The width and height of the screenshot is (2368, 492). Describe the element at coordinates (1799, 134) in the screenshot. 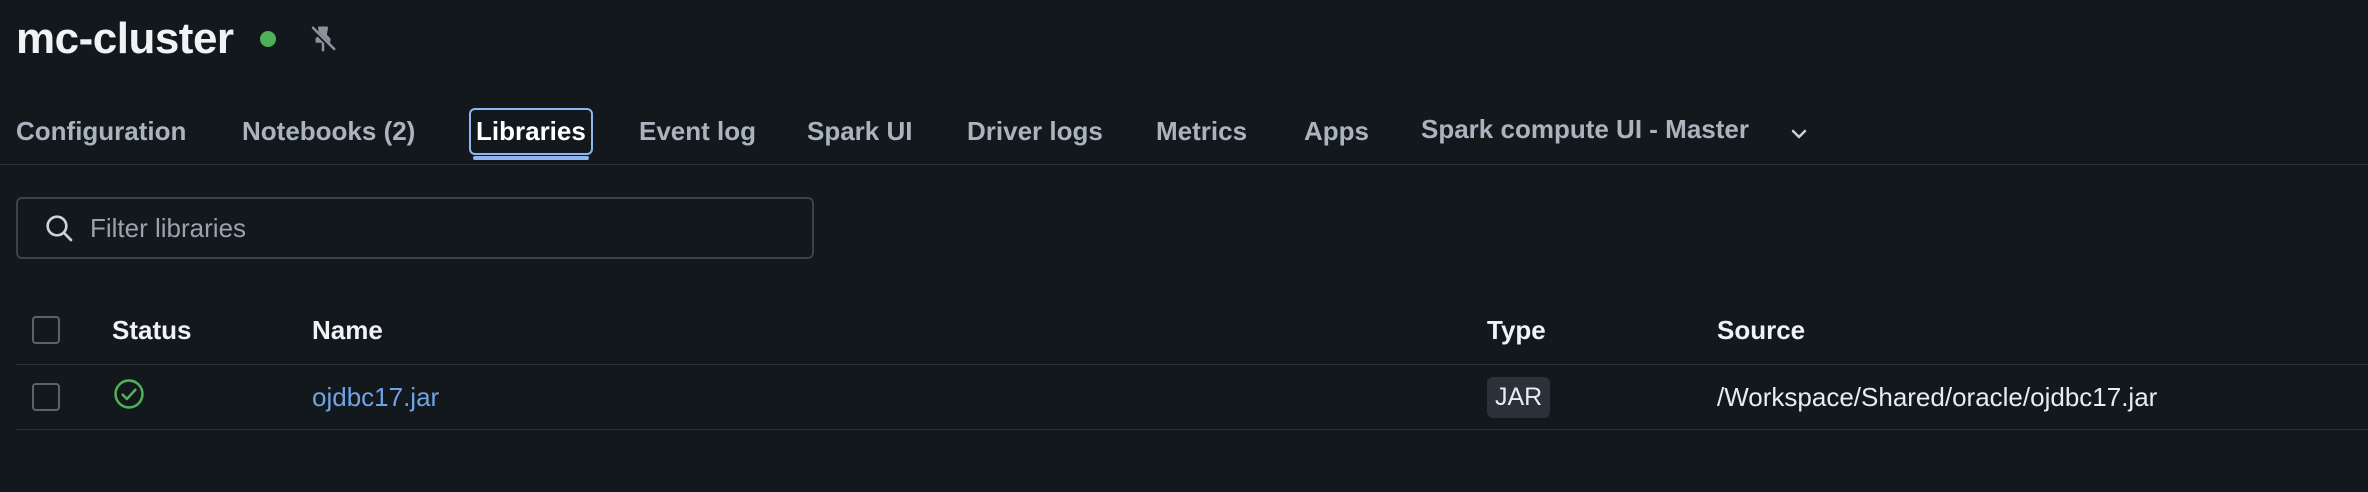

I see `chevron-down-icon` at that location.